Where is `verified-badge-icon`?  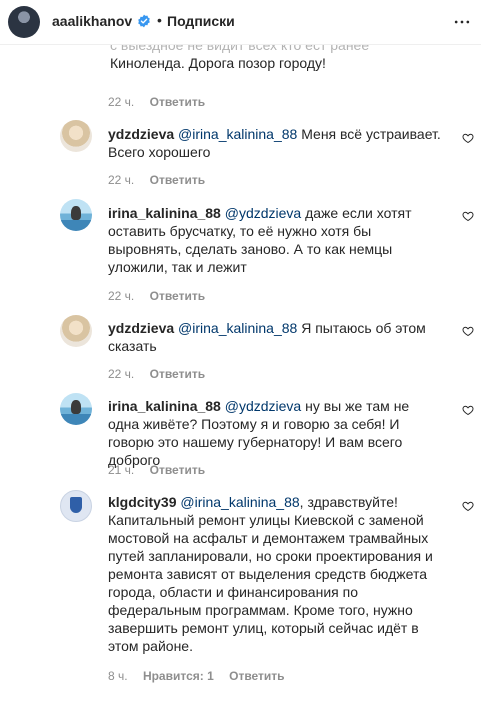 verified-badge-icon is located at coordinates (144, 21).